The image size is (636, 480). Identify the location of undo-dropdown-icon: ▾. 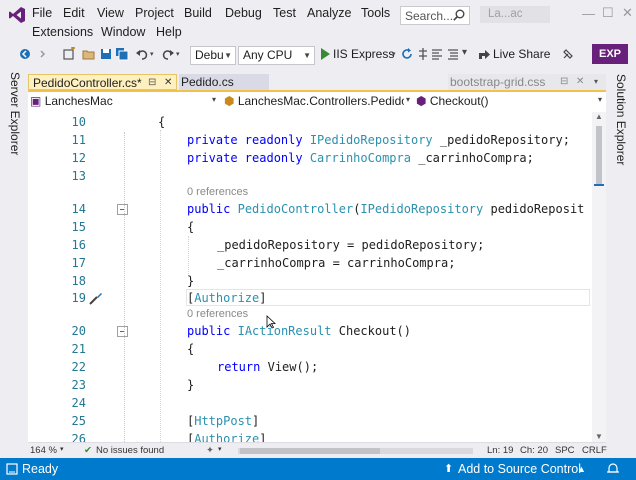
(152, 54).